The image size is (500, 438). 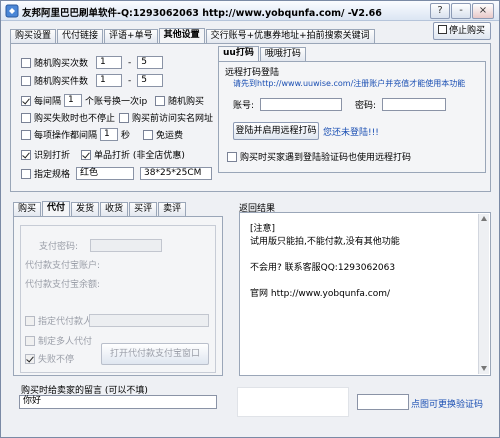 I want to click on random-buy-checkbox, so click(x=160, y=100).